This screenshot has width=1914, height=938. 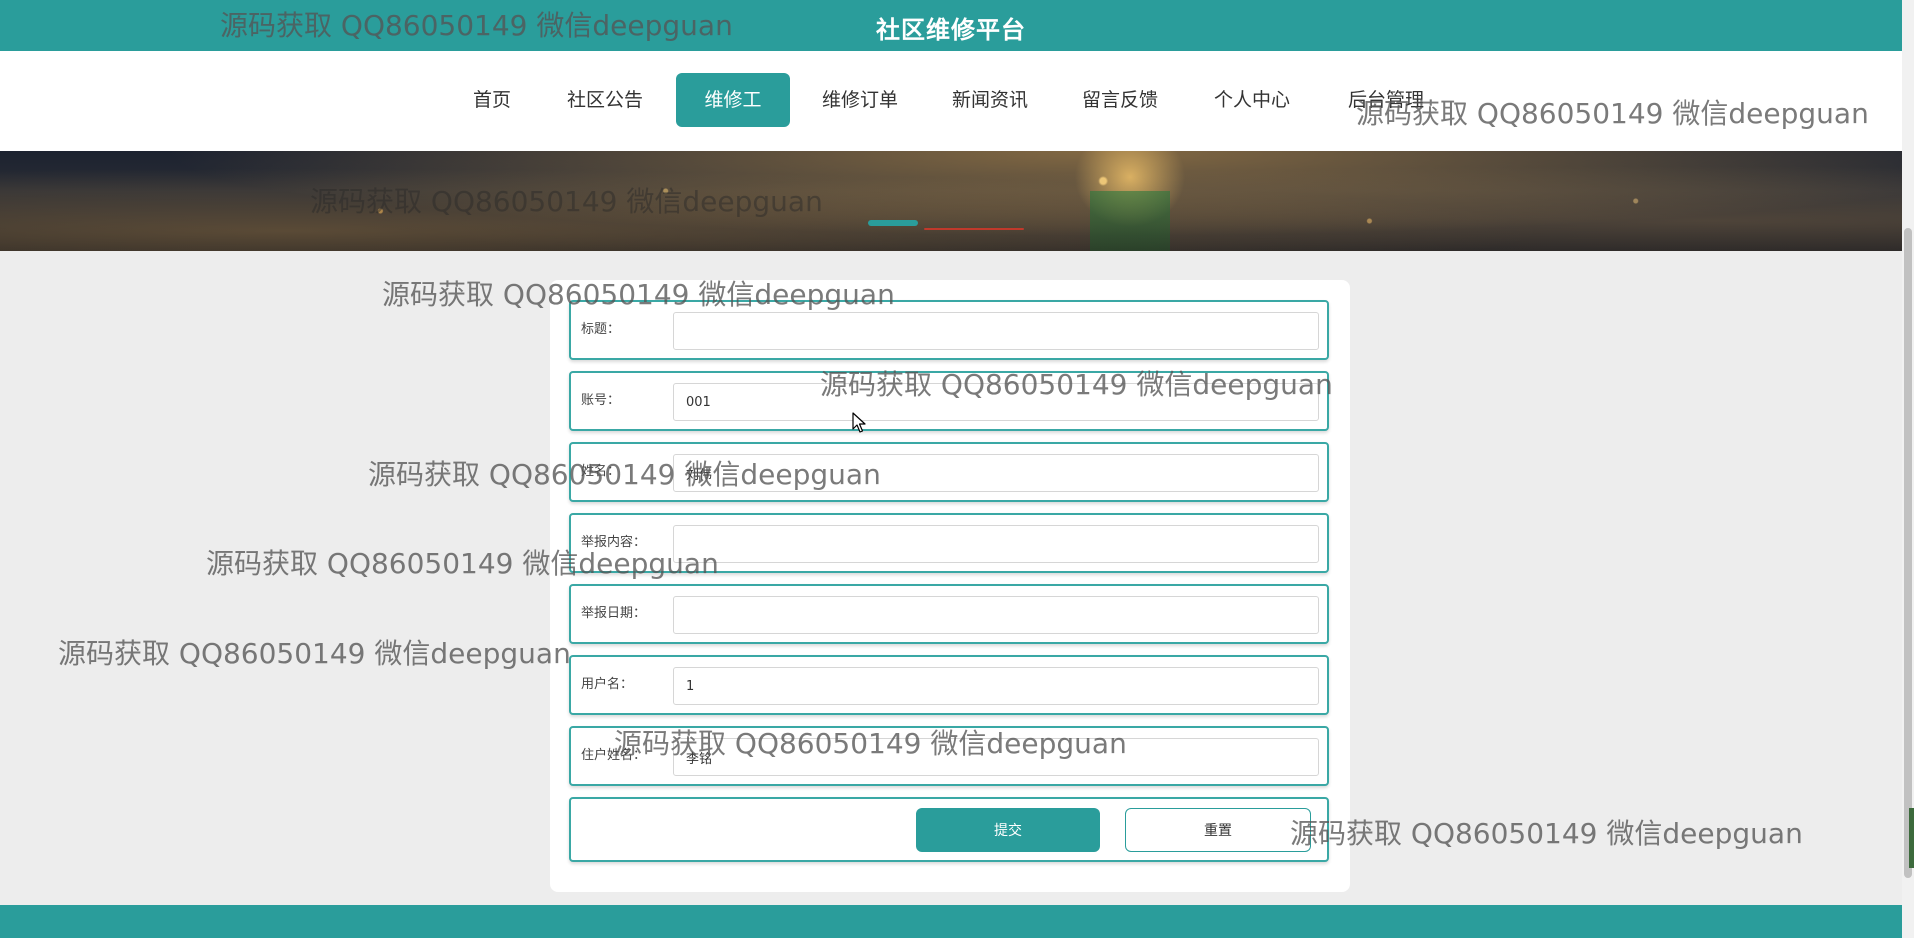 What do you see at coordinates (951, 921) in the screenshot?
I see `page-footer` at bounding box center [951, 921].